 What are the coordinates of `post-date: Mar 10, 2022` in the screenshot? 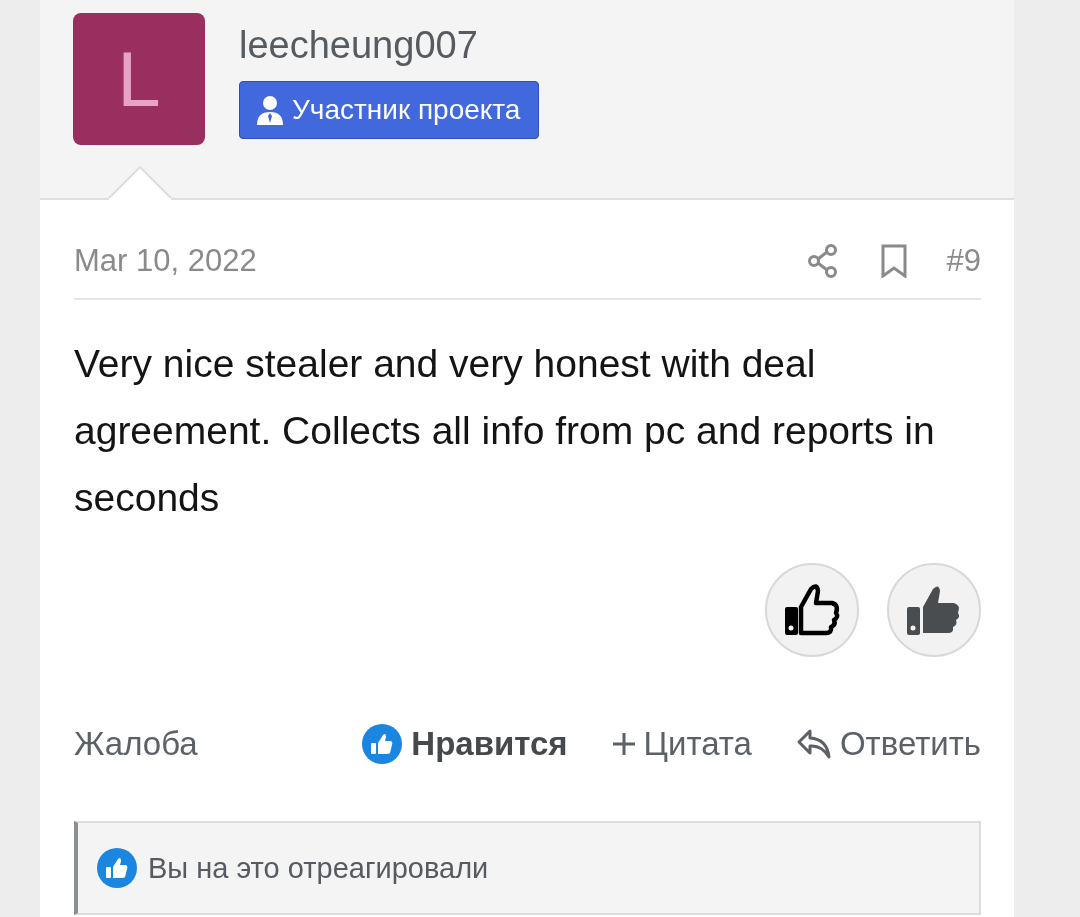 It's located at (419, 261).